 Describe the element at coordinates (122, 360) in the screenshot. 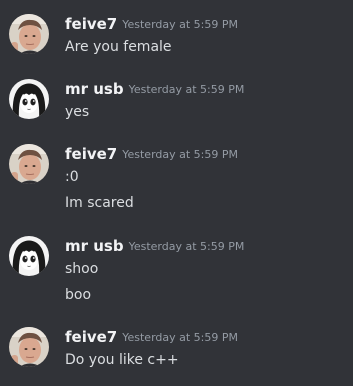

I see `message-text: Do you like c++` at that location.